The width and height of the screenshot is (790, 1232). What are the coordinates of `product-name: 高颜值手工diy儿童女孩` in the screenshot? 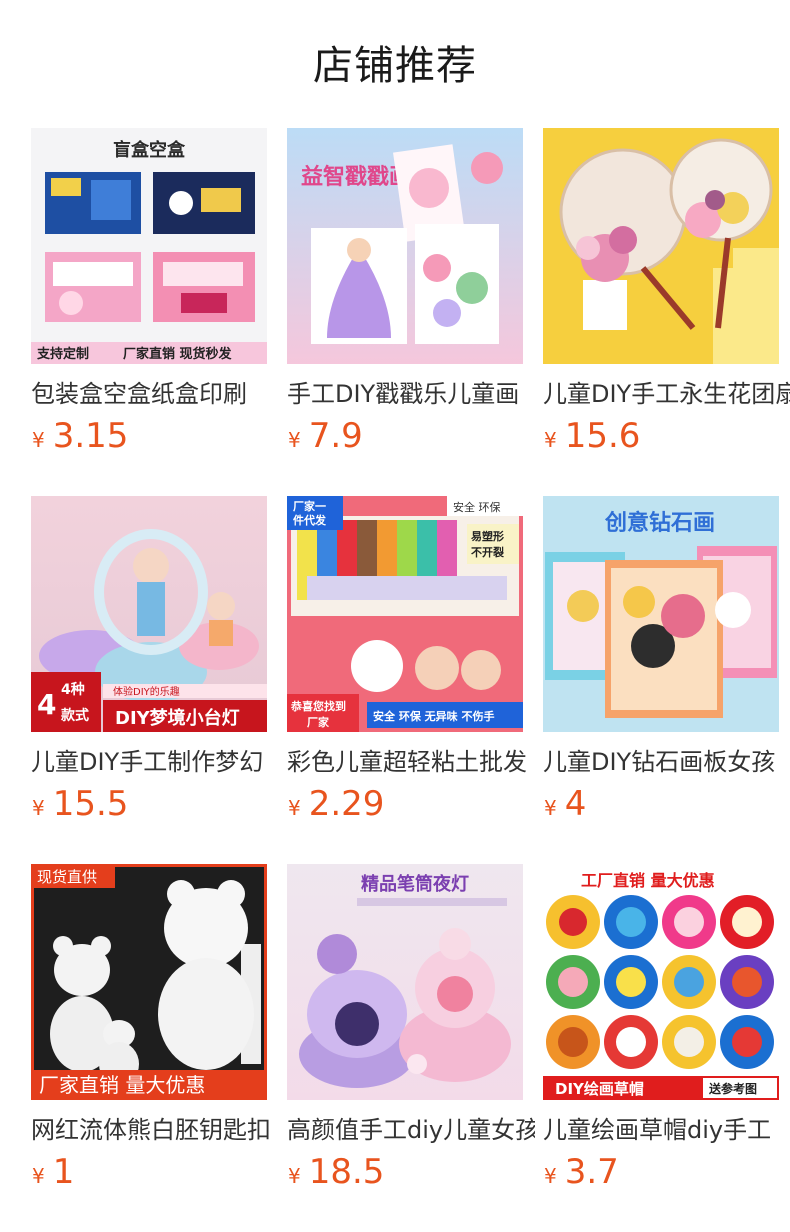 It's located at (411, 1130).